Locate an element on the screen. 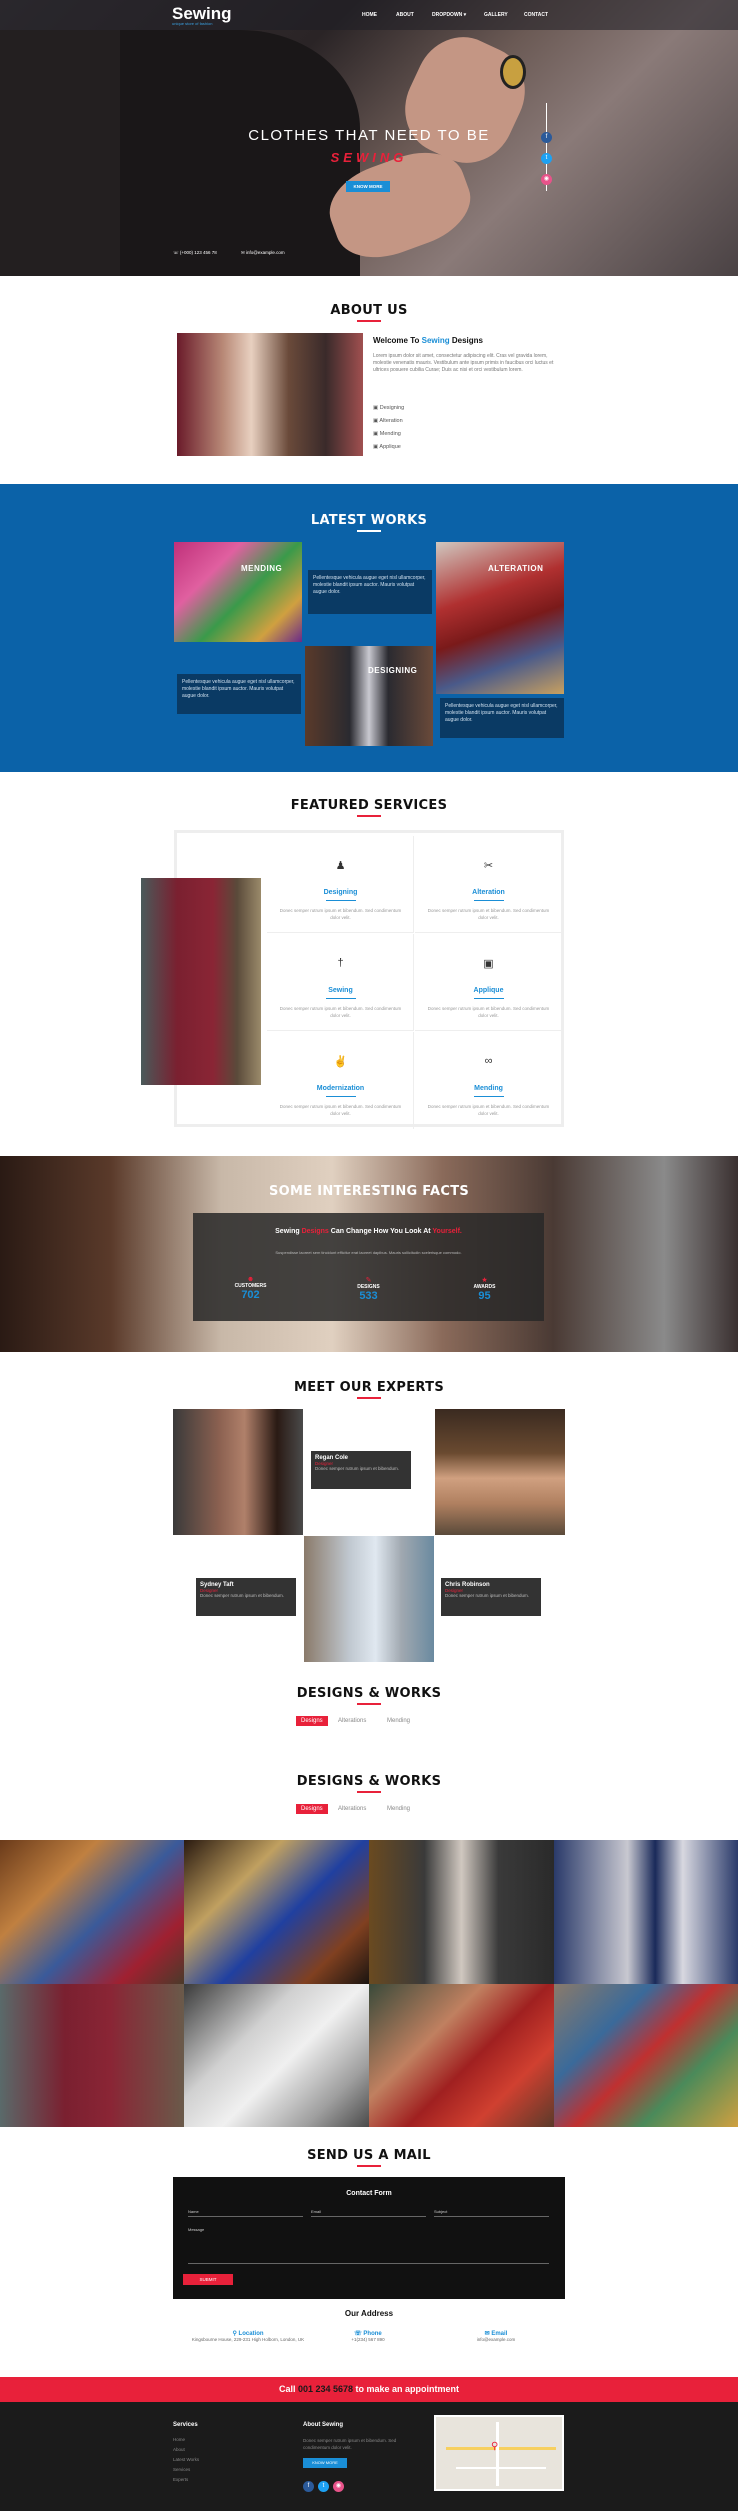 The image size is (738, 2511). address-email: ✉ Email info@example.com is located at coordinates (496, 2336).